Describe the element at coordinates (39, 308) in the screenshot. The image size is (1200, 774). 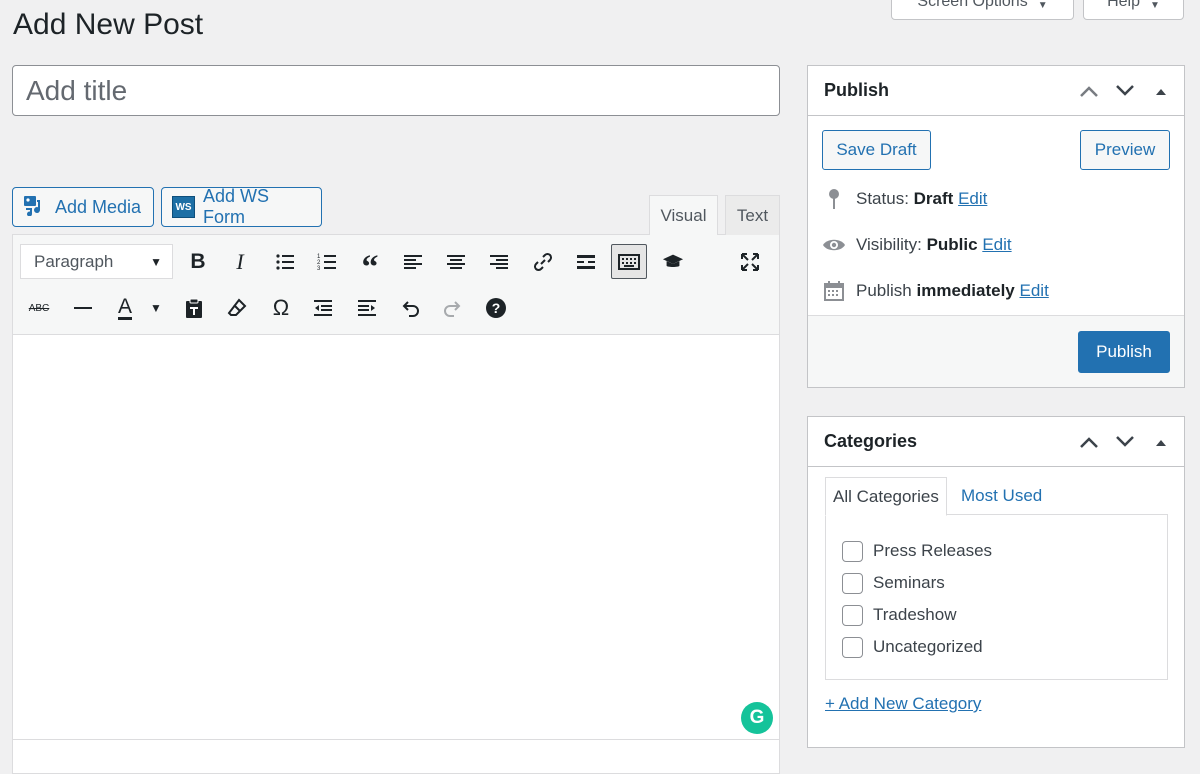
I see `strikethrough-icon: ABC` at that location.